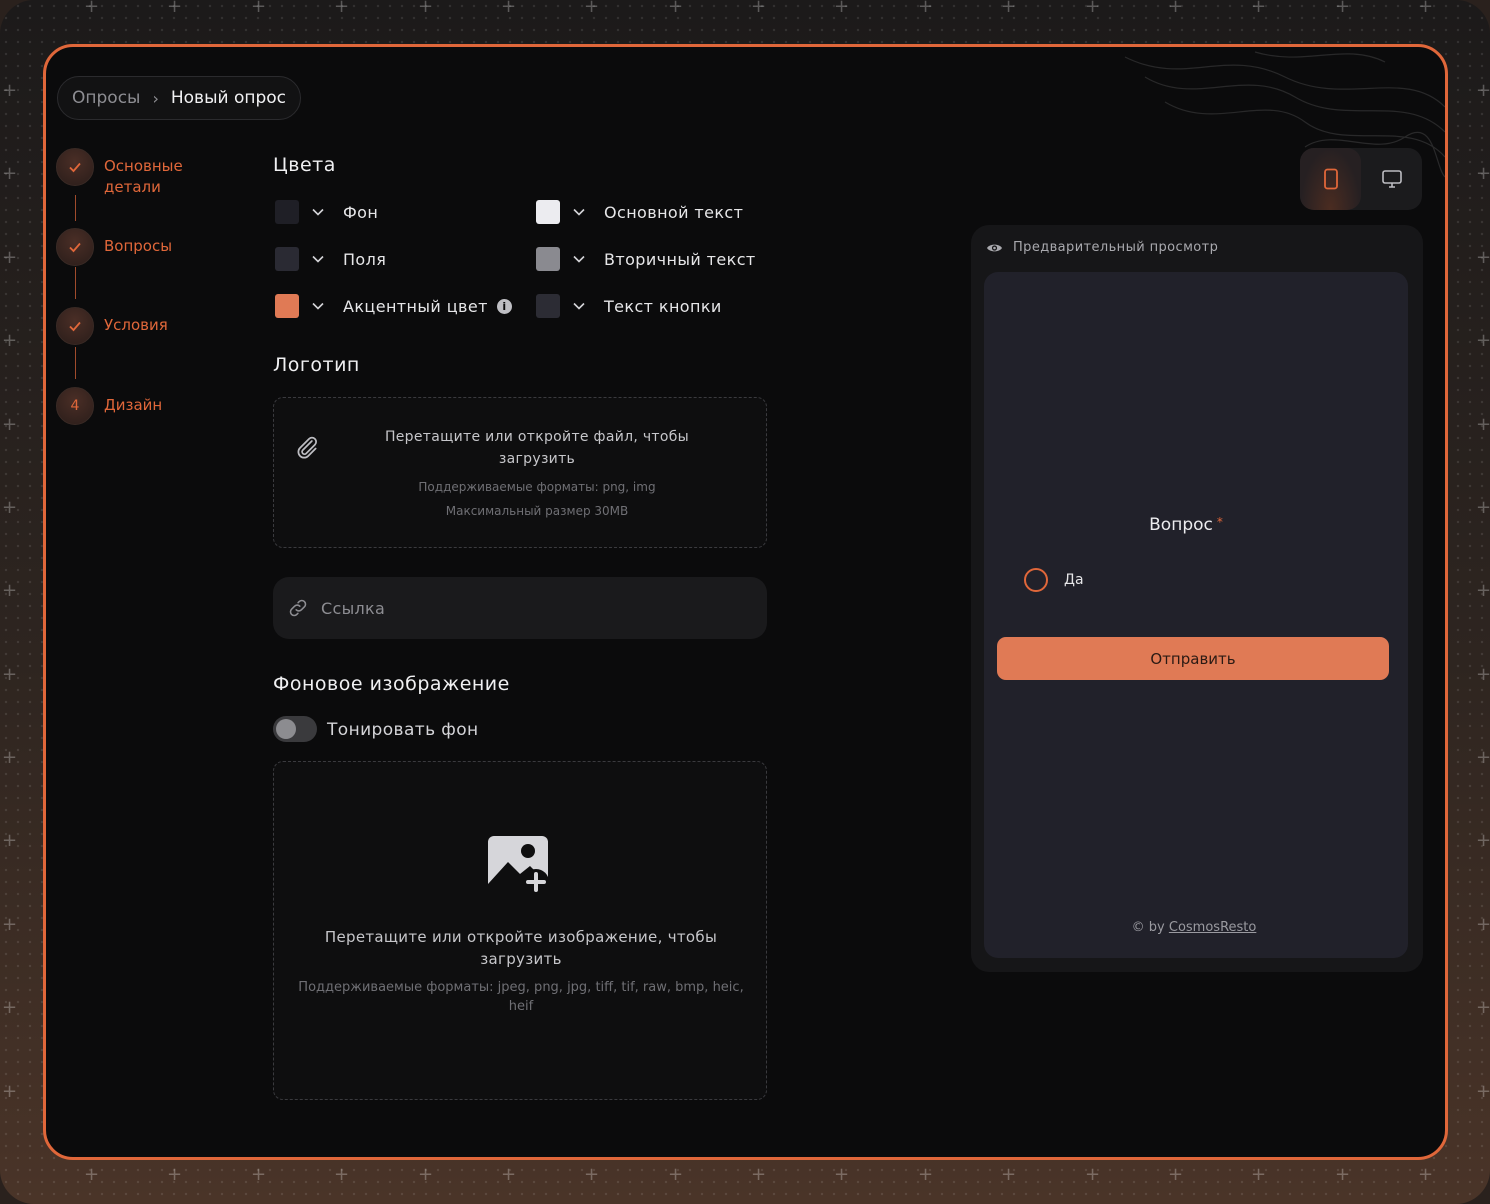 This screenshot has width=1490, height=1204. What do you see at coordinates (326, 212) in the screenshot?
I see `color-picker-row: Фон` at bounding box center [326, 212].